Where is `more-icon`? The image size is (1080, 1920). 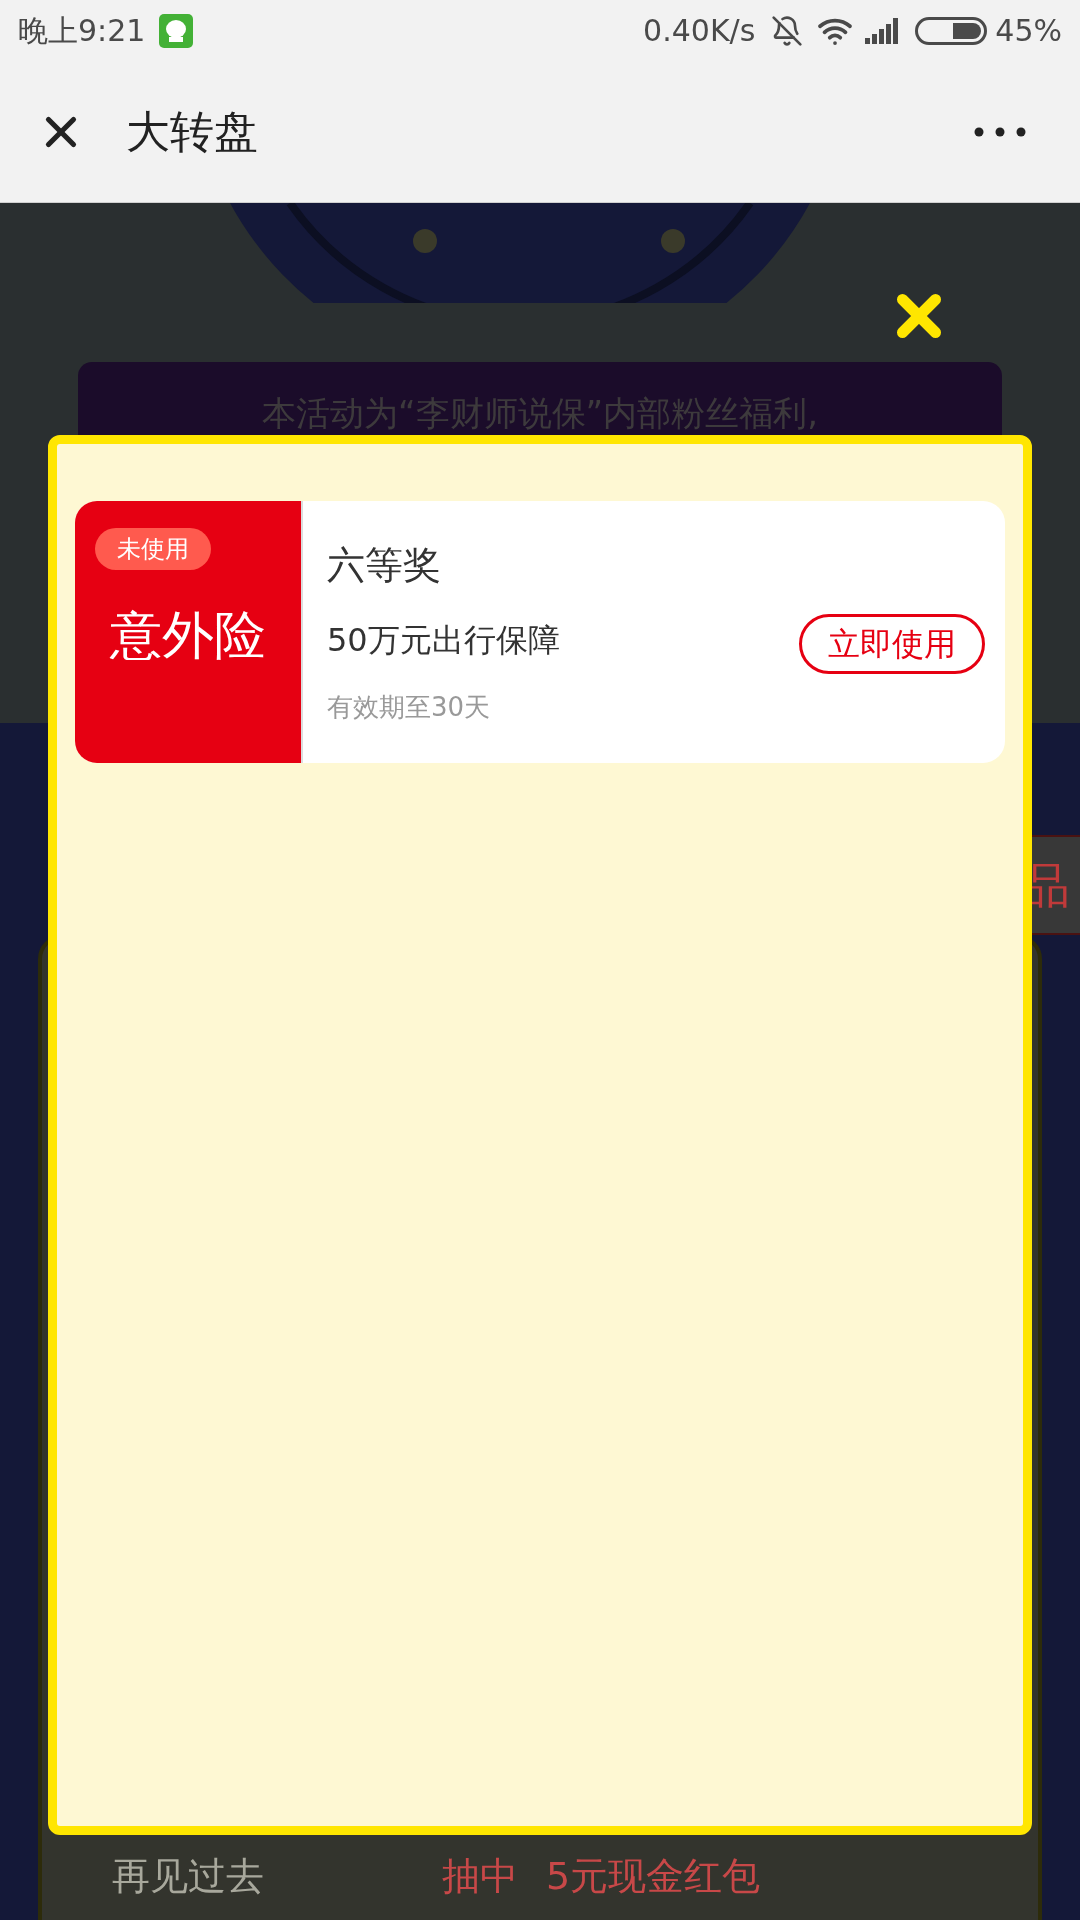
more-icon is located at coordinates (1000, 131).